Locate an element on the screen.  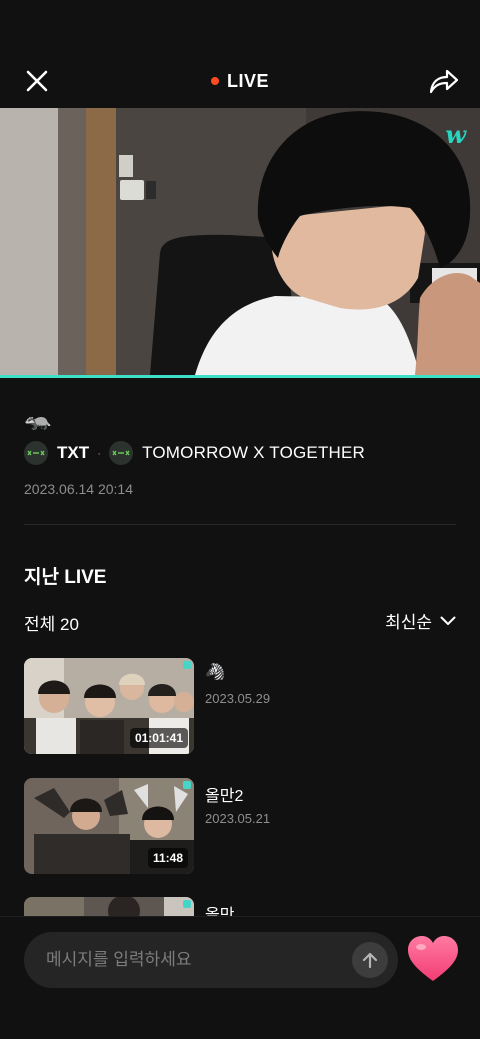
live-title: 🦡 is located at coordinates (38, 418).